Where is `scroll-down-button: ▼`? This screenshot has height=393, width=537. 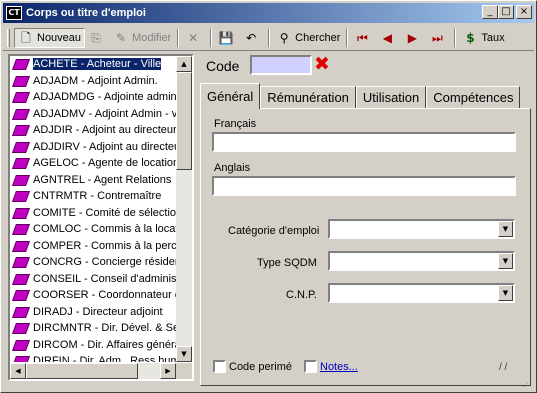
scroll-down-button: ▼ is located at coordinates (184, 354).